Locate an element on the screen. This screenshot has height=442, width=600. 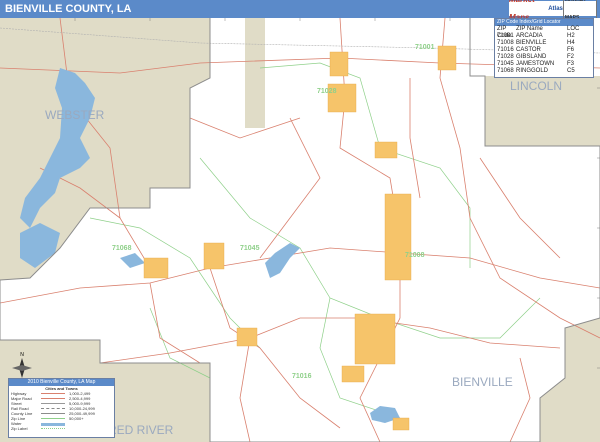
zip-col-name: ZIP Name is located at coordinates (529, 29).